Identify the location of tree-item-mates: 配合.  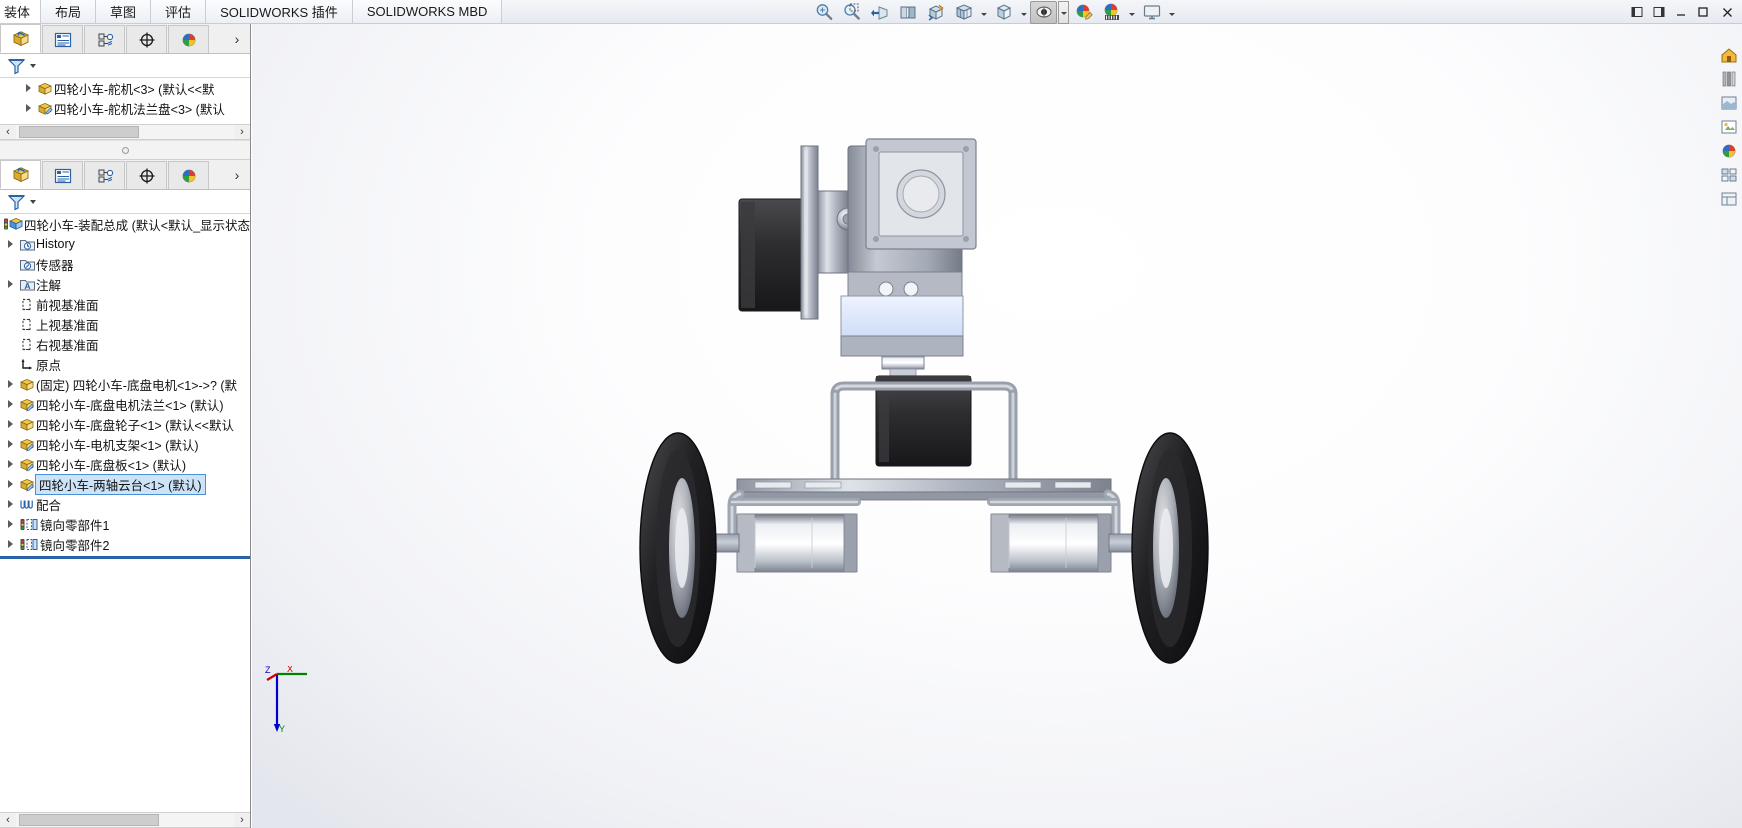
(125, 504).